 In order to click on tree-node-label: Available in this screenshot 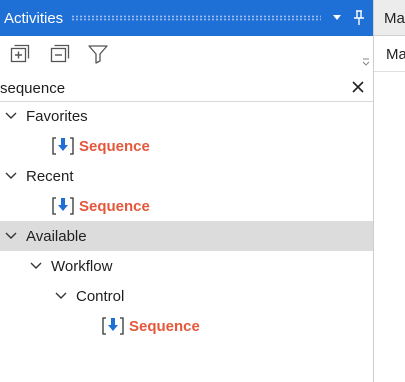, I will do `click(56, 236)`.